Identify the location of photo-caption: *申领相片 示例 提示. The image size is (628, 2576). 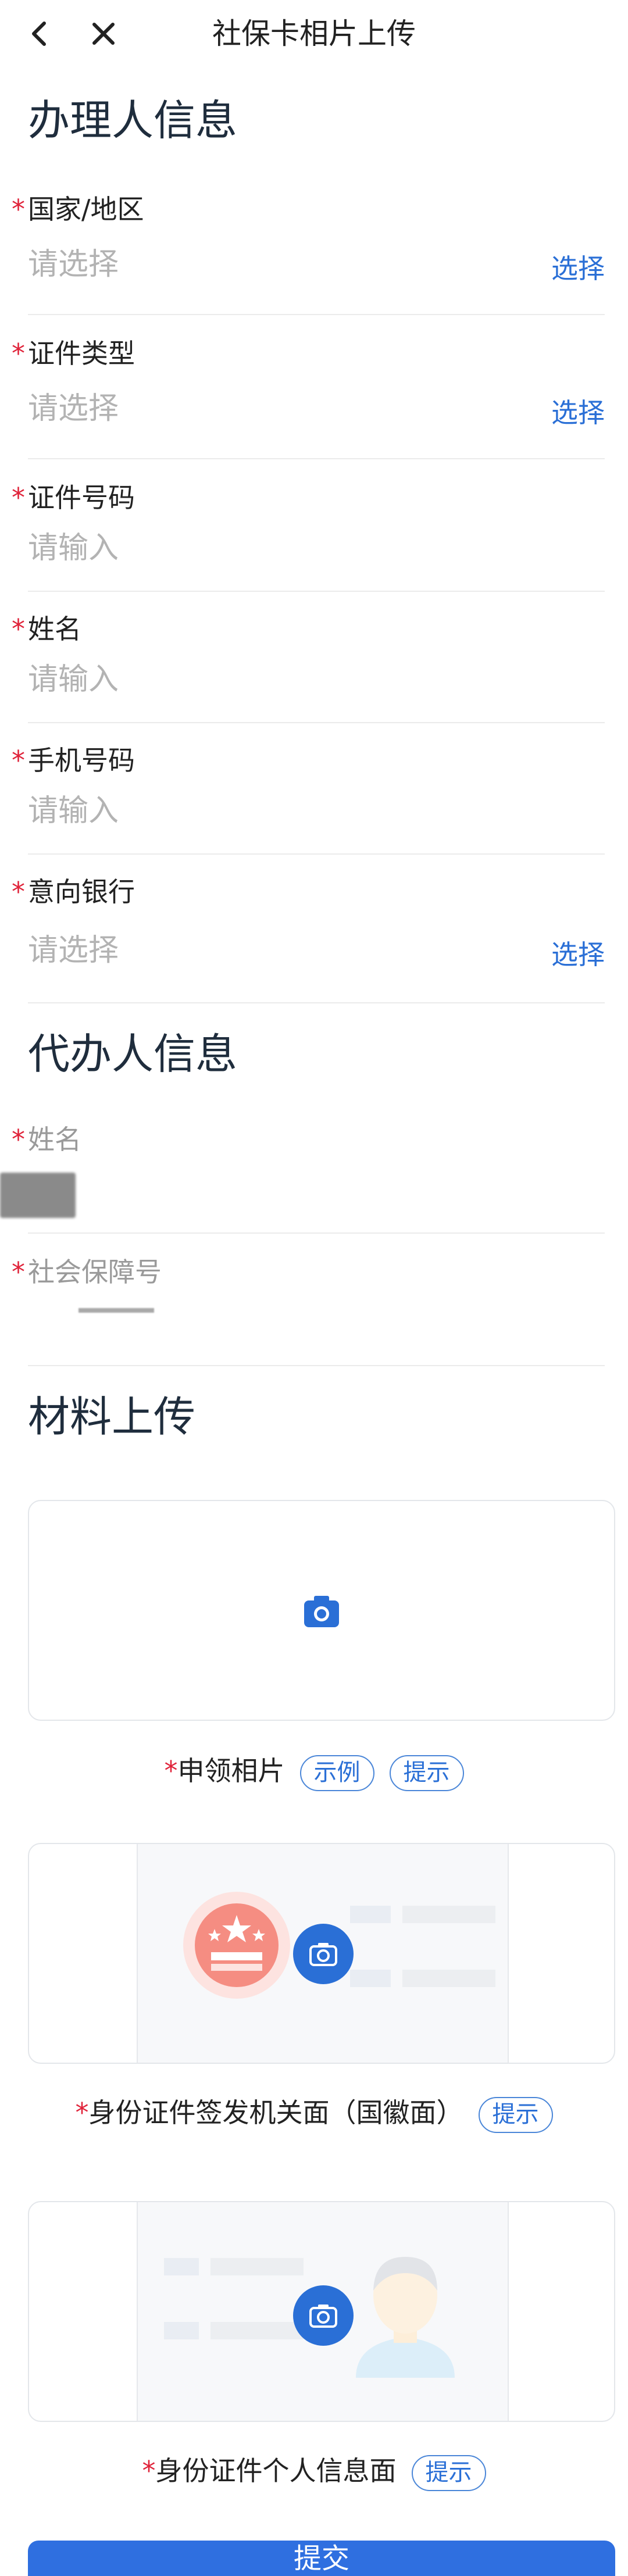
(314, 1772).